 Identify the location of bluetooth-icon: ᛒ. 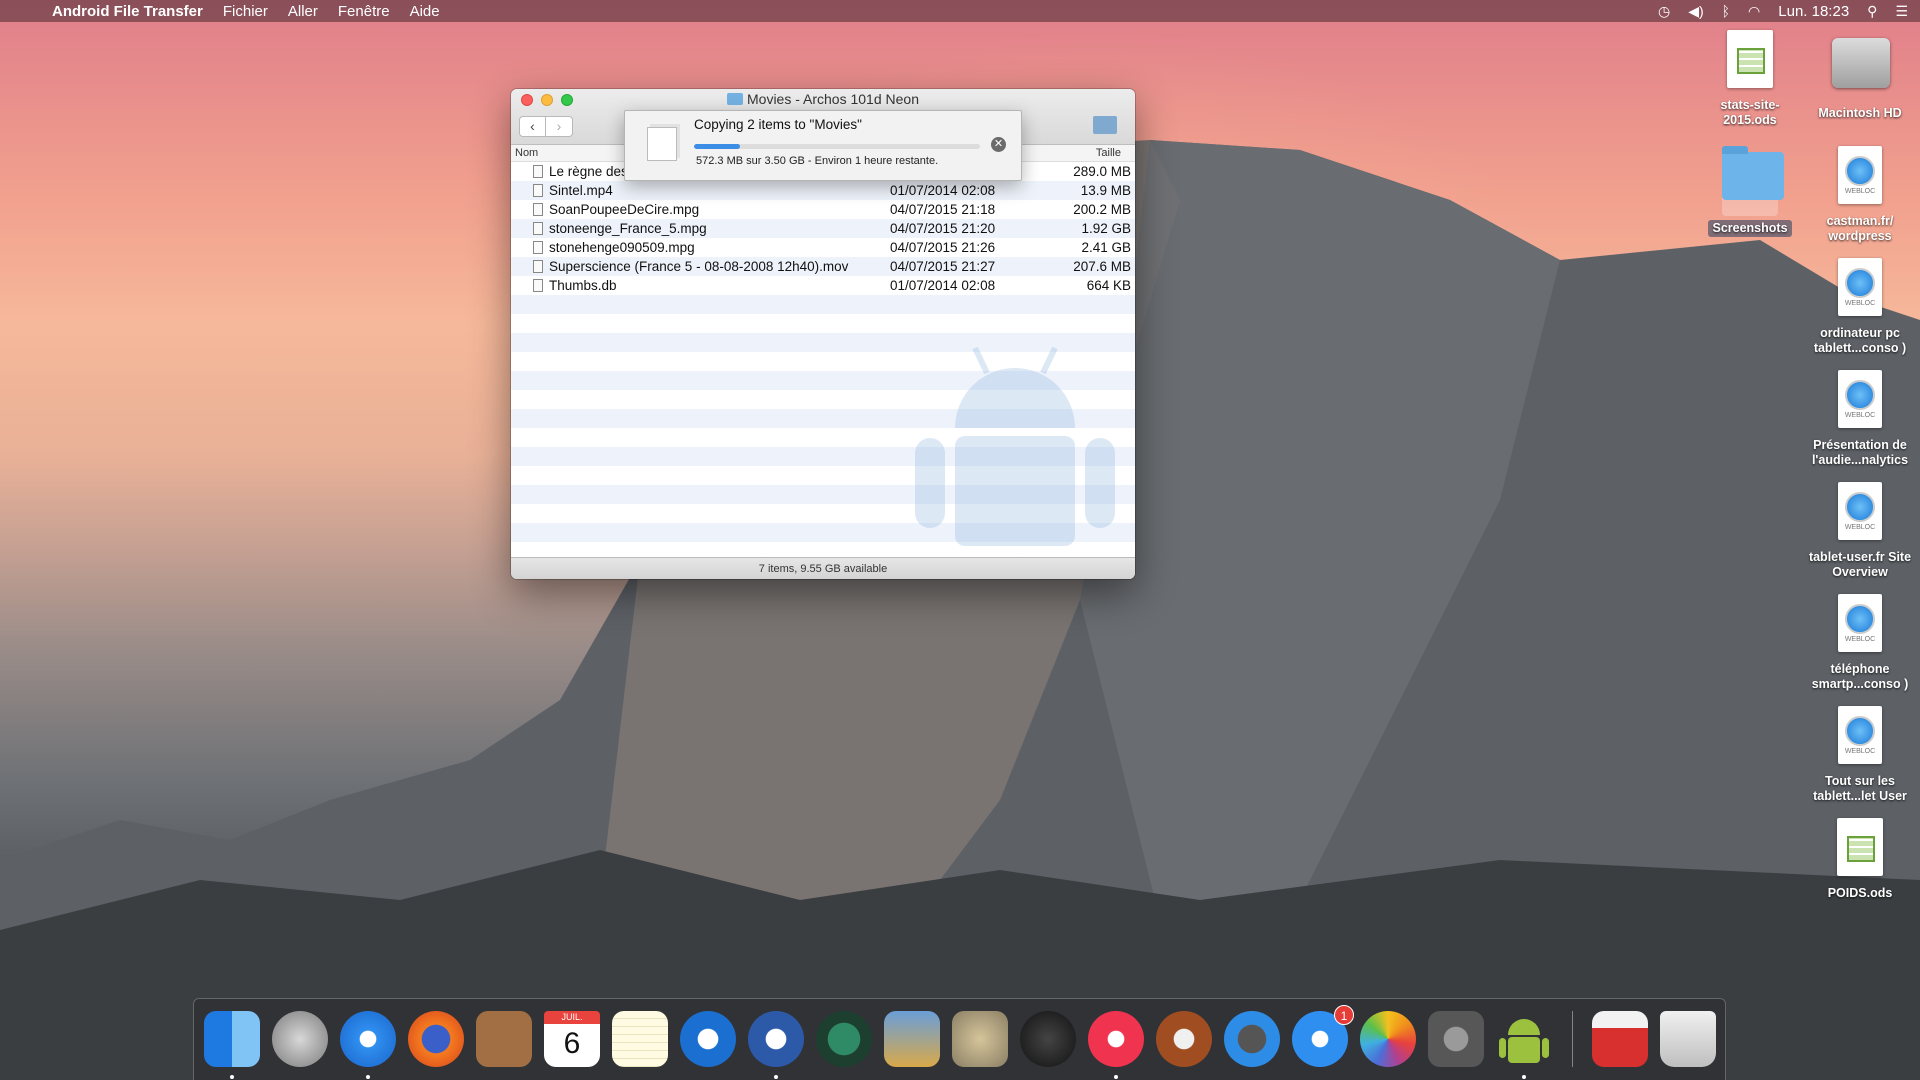
(1726, 11).